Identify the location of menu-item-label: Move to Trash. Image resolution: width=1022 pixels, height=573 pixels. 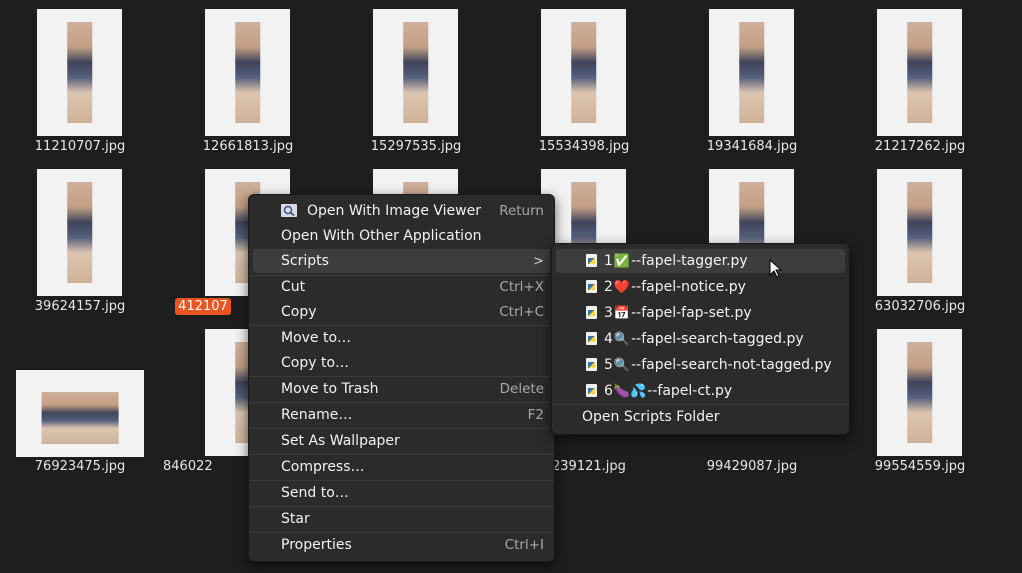
(330, 389).